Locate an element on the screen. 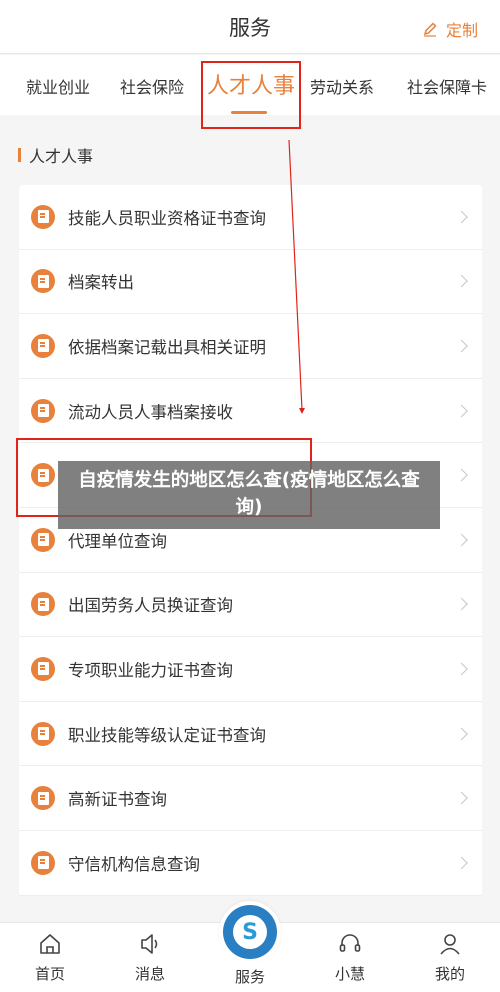 This screenshot has height=992, width=500. list-item: 出国劳务人员换证查询 is located at coordinates (250, 605).